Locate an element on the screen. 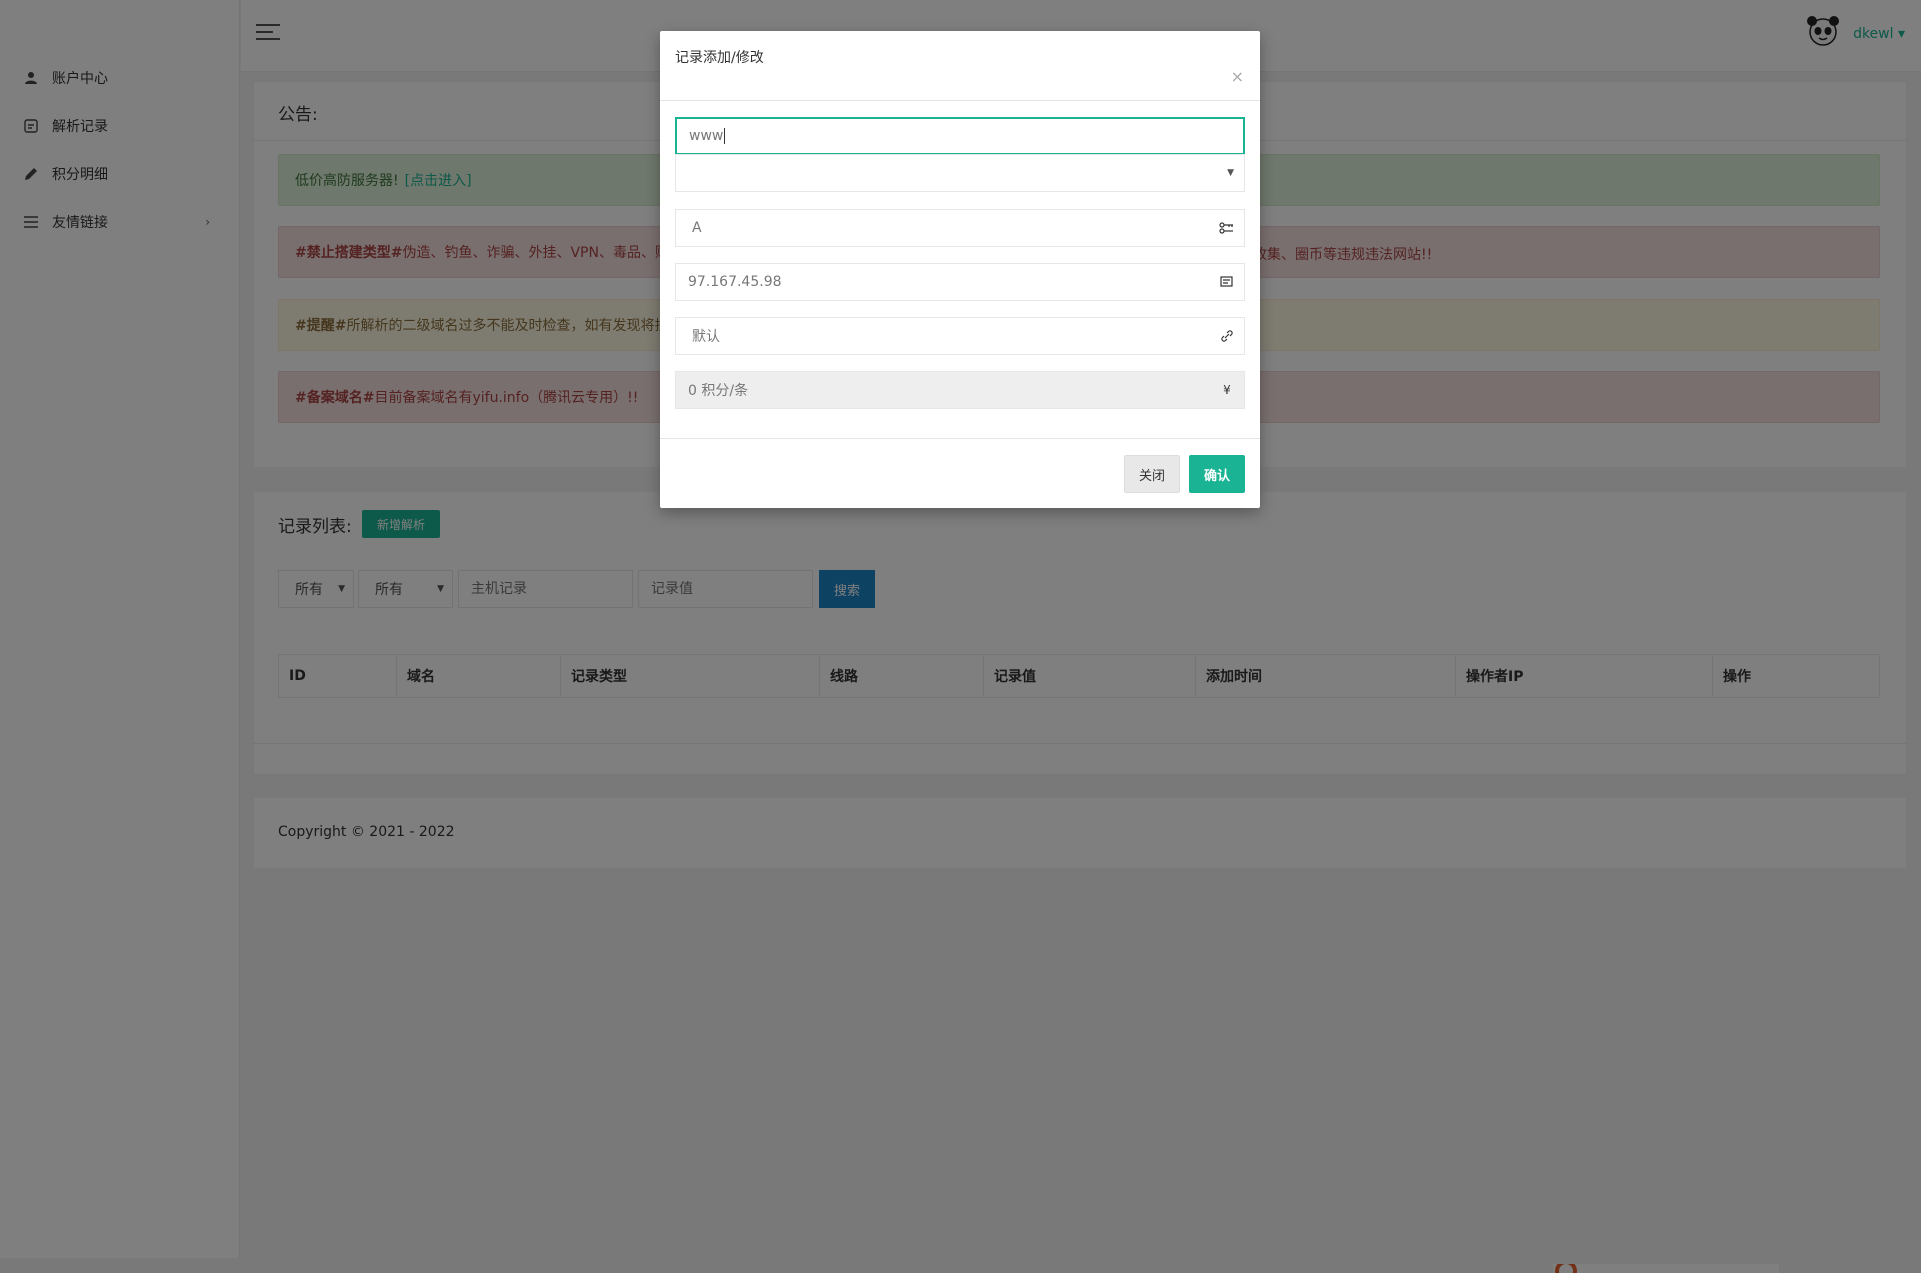 Image resolution: width=1921 pixels, height=1273 pixels. line-select: 默认 is located at coordinates (960, 336).